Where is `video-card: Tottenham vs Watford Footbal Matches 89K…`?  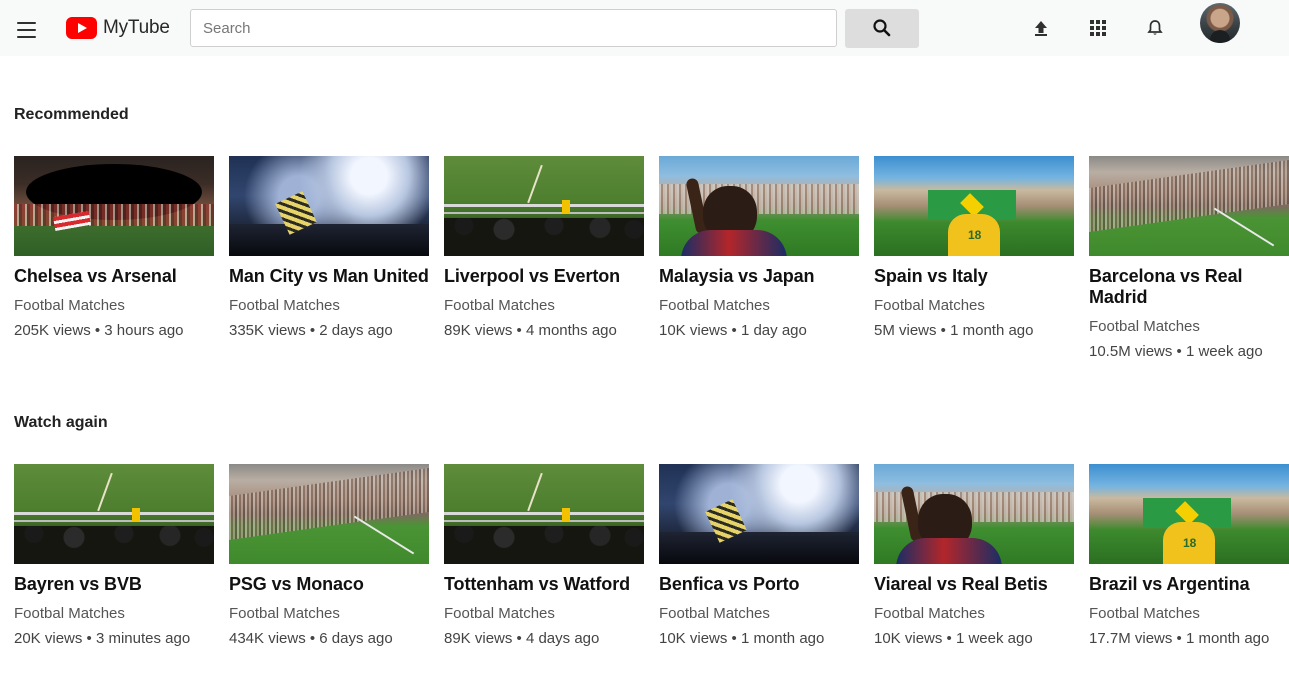
video-card: Tottenham vs Watford Footbal Matches 89K… is located at coordinates (544, 556).